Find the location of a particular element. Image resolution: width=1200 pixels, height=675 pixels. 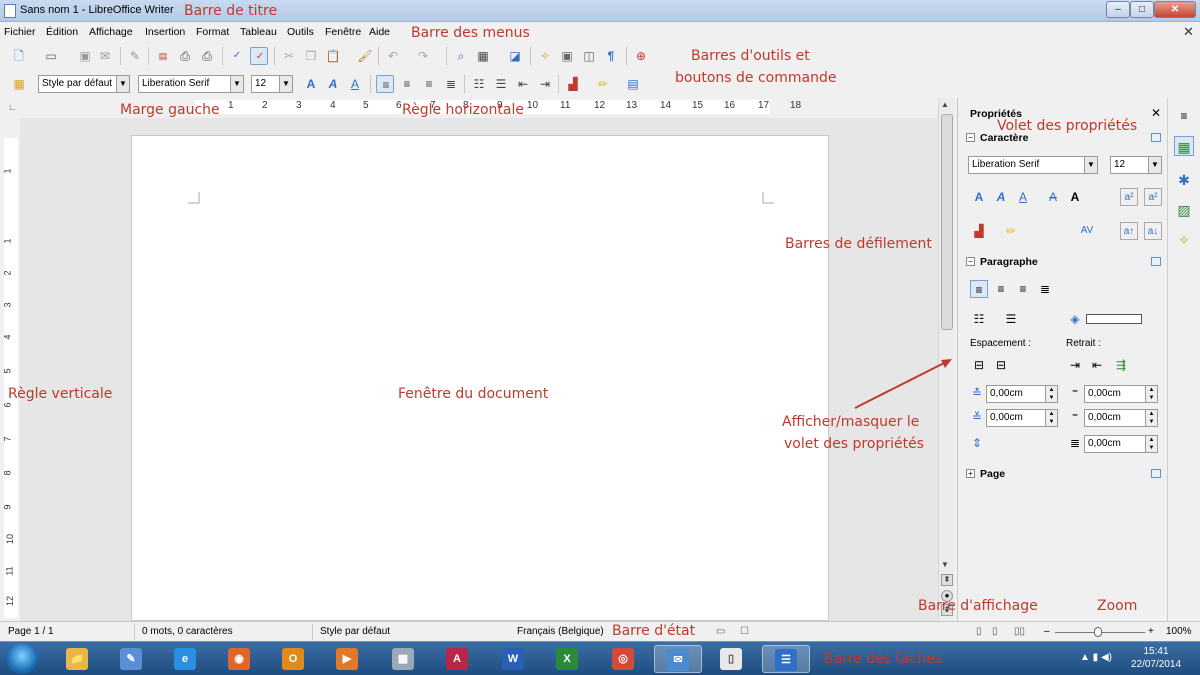

underline-icon: A is located at coordinates (1023, 197).